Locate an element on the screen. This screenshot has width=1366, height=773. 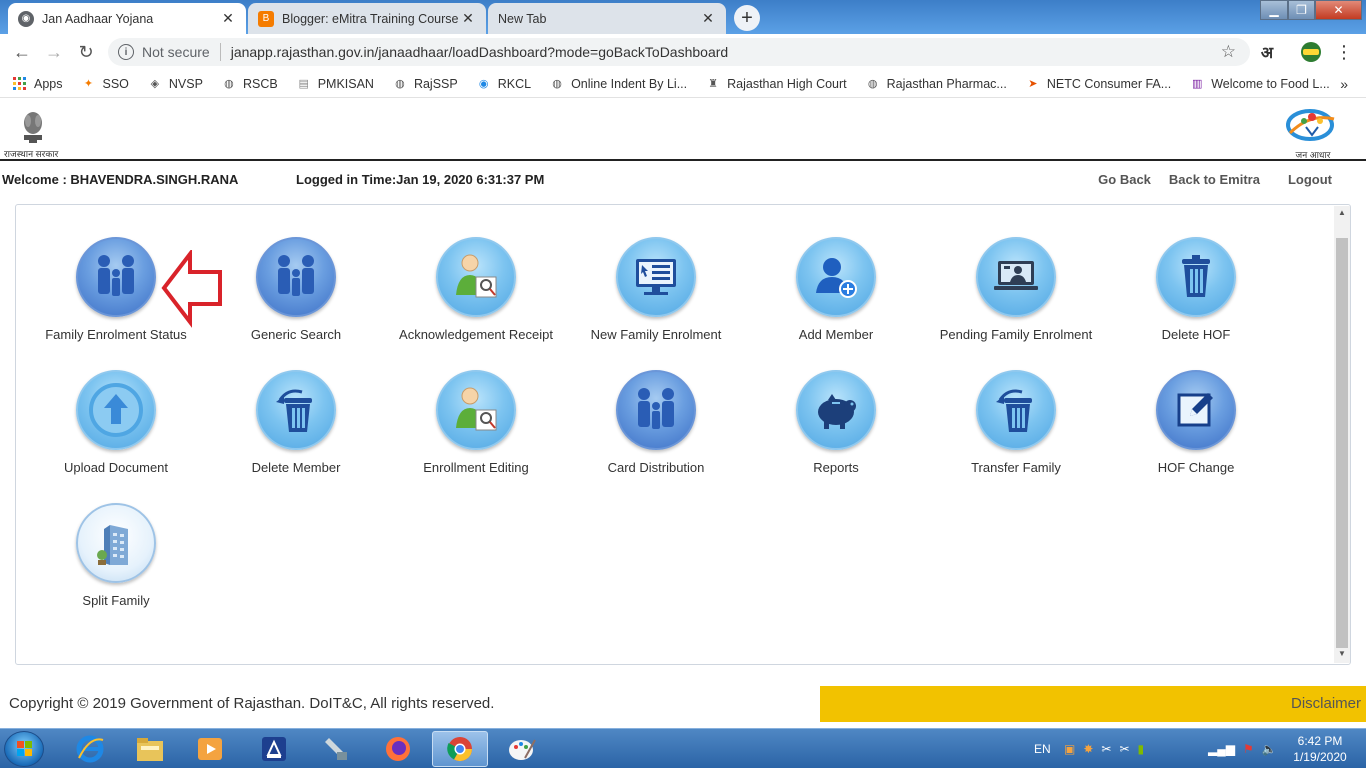
bookmark-sso: ✦ SSO is located at coordinates (105, 84).